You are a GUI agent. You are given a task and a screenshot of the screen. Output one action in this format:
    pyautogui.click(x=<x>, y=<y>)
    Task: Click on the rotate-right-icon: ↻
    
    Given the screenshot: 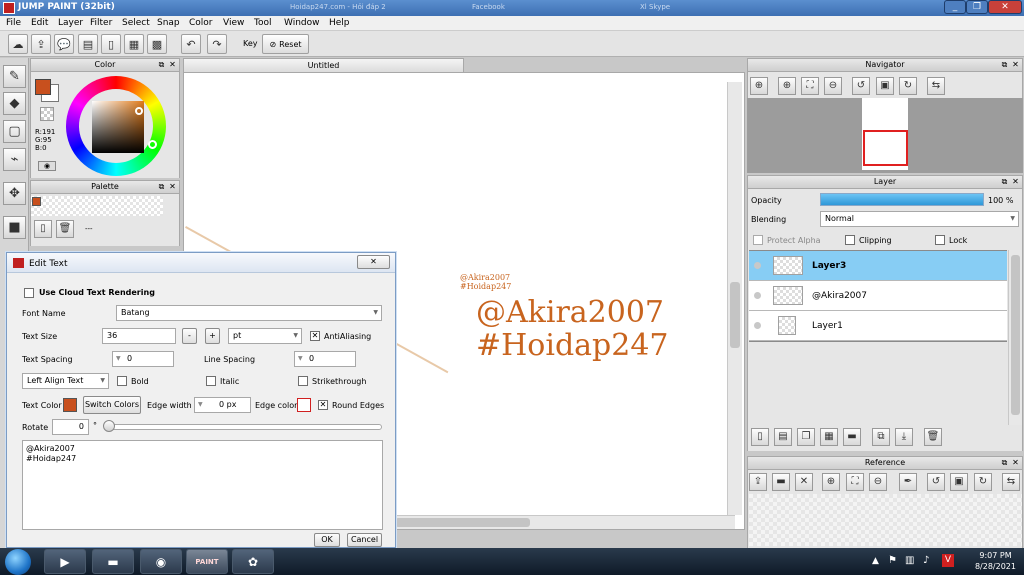 What is the action you would take?
    pyautogui.click(x=908, y=86)
    